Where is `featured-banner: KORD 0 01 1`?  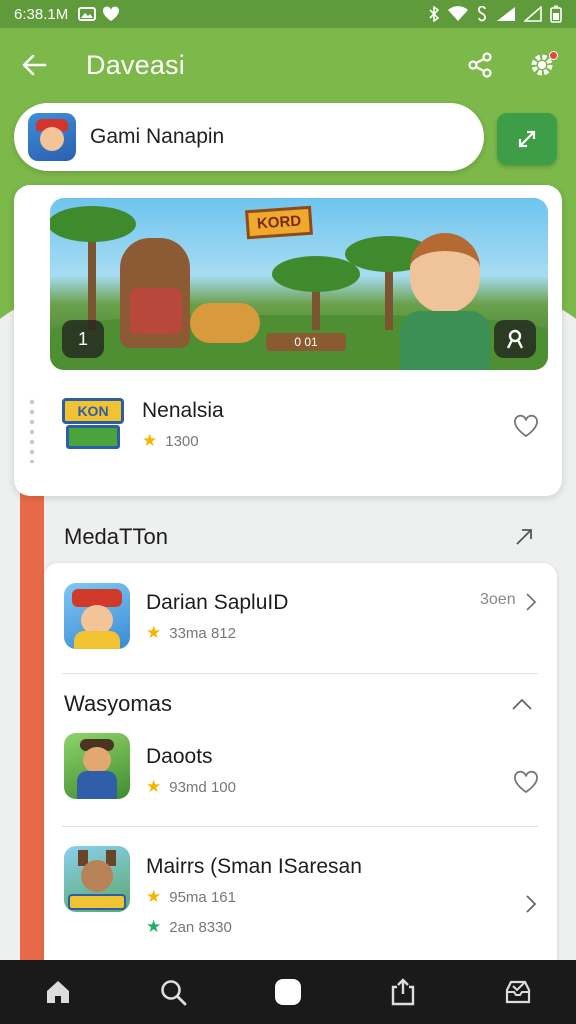 featured-banner: KORD 0 01 1 is located at coordinates (299, 284).